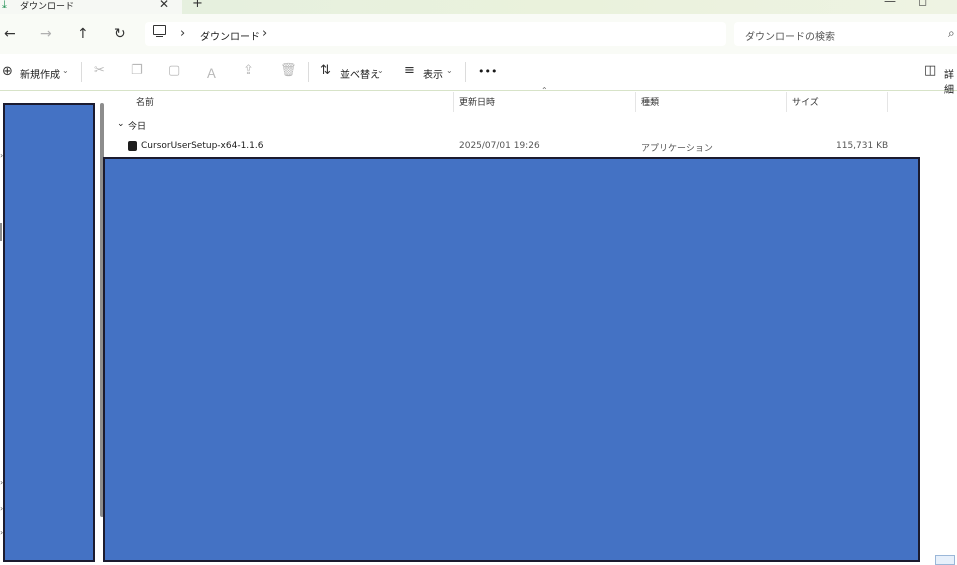 This screenshot has height=565, width=957. Describe the element at coordinates (1, 232) in the screenshot. I see `nav-selection-indicator` at that location.